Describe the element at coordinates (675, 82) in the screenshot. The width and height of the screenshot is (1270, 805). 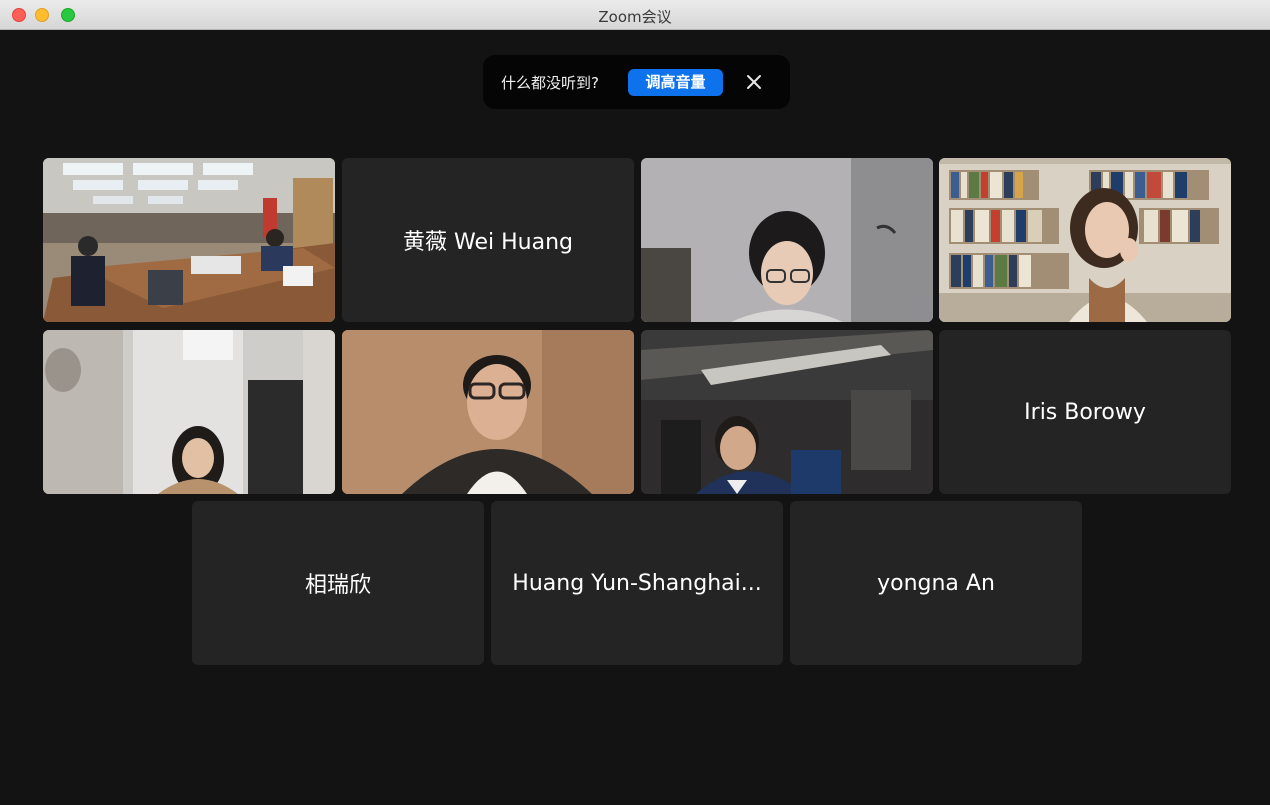
I see `raise-volume-button: 调高音量` at that location.